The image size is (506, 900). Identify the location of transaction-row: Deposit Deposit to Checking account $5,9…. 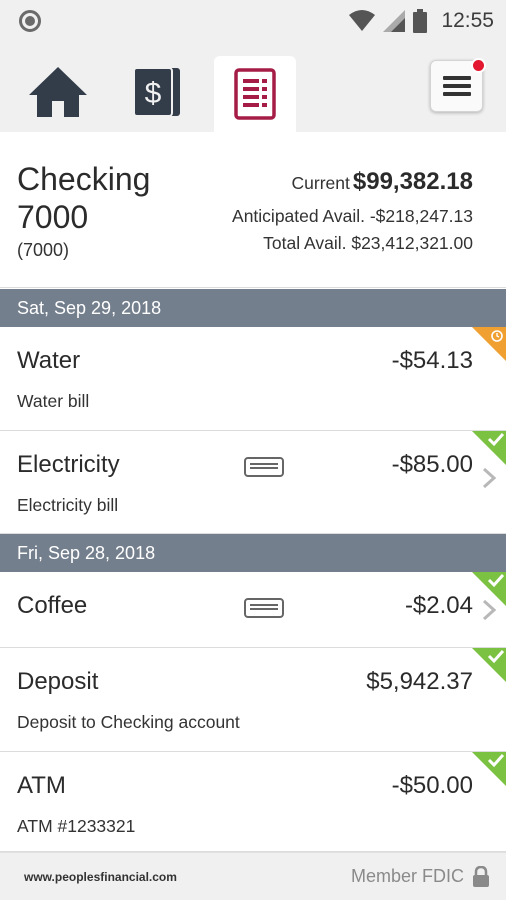
(253, 700).